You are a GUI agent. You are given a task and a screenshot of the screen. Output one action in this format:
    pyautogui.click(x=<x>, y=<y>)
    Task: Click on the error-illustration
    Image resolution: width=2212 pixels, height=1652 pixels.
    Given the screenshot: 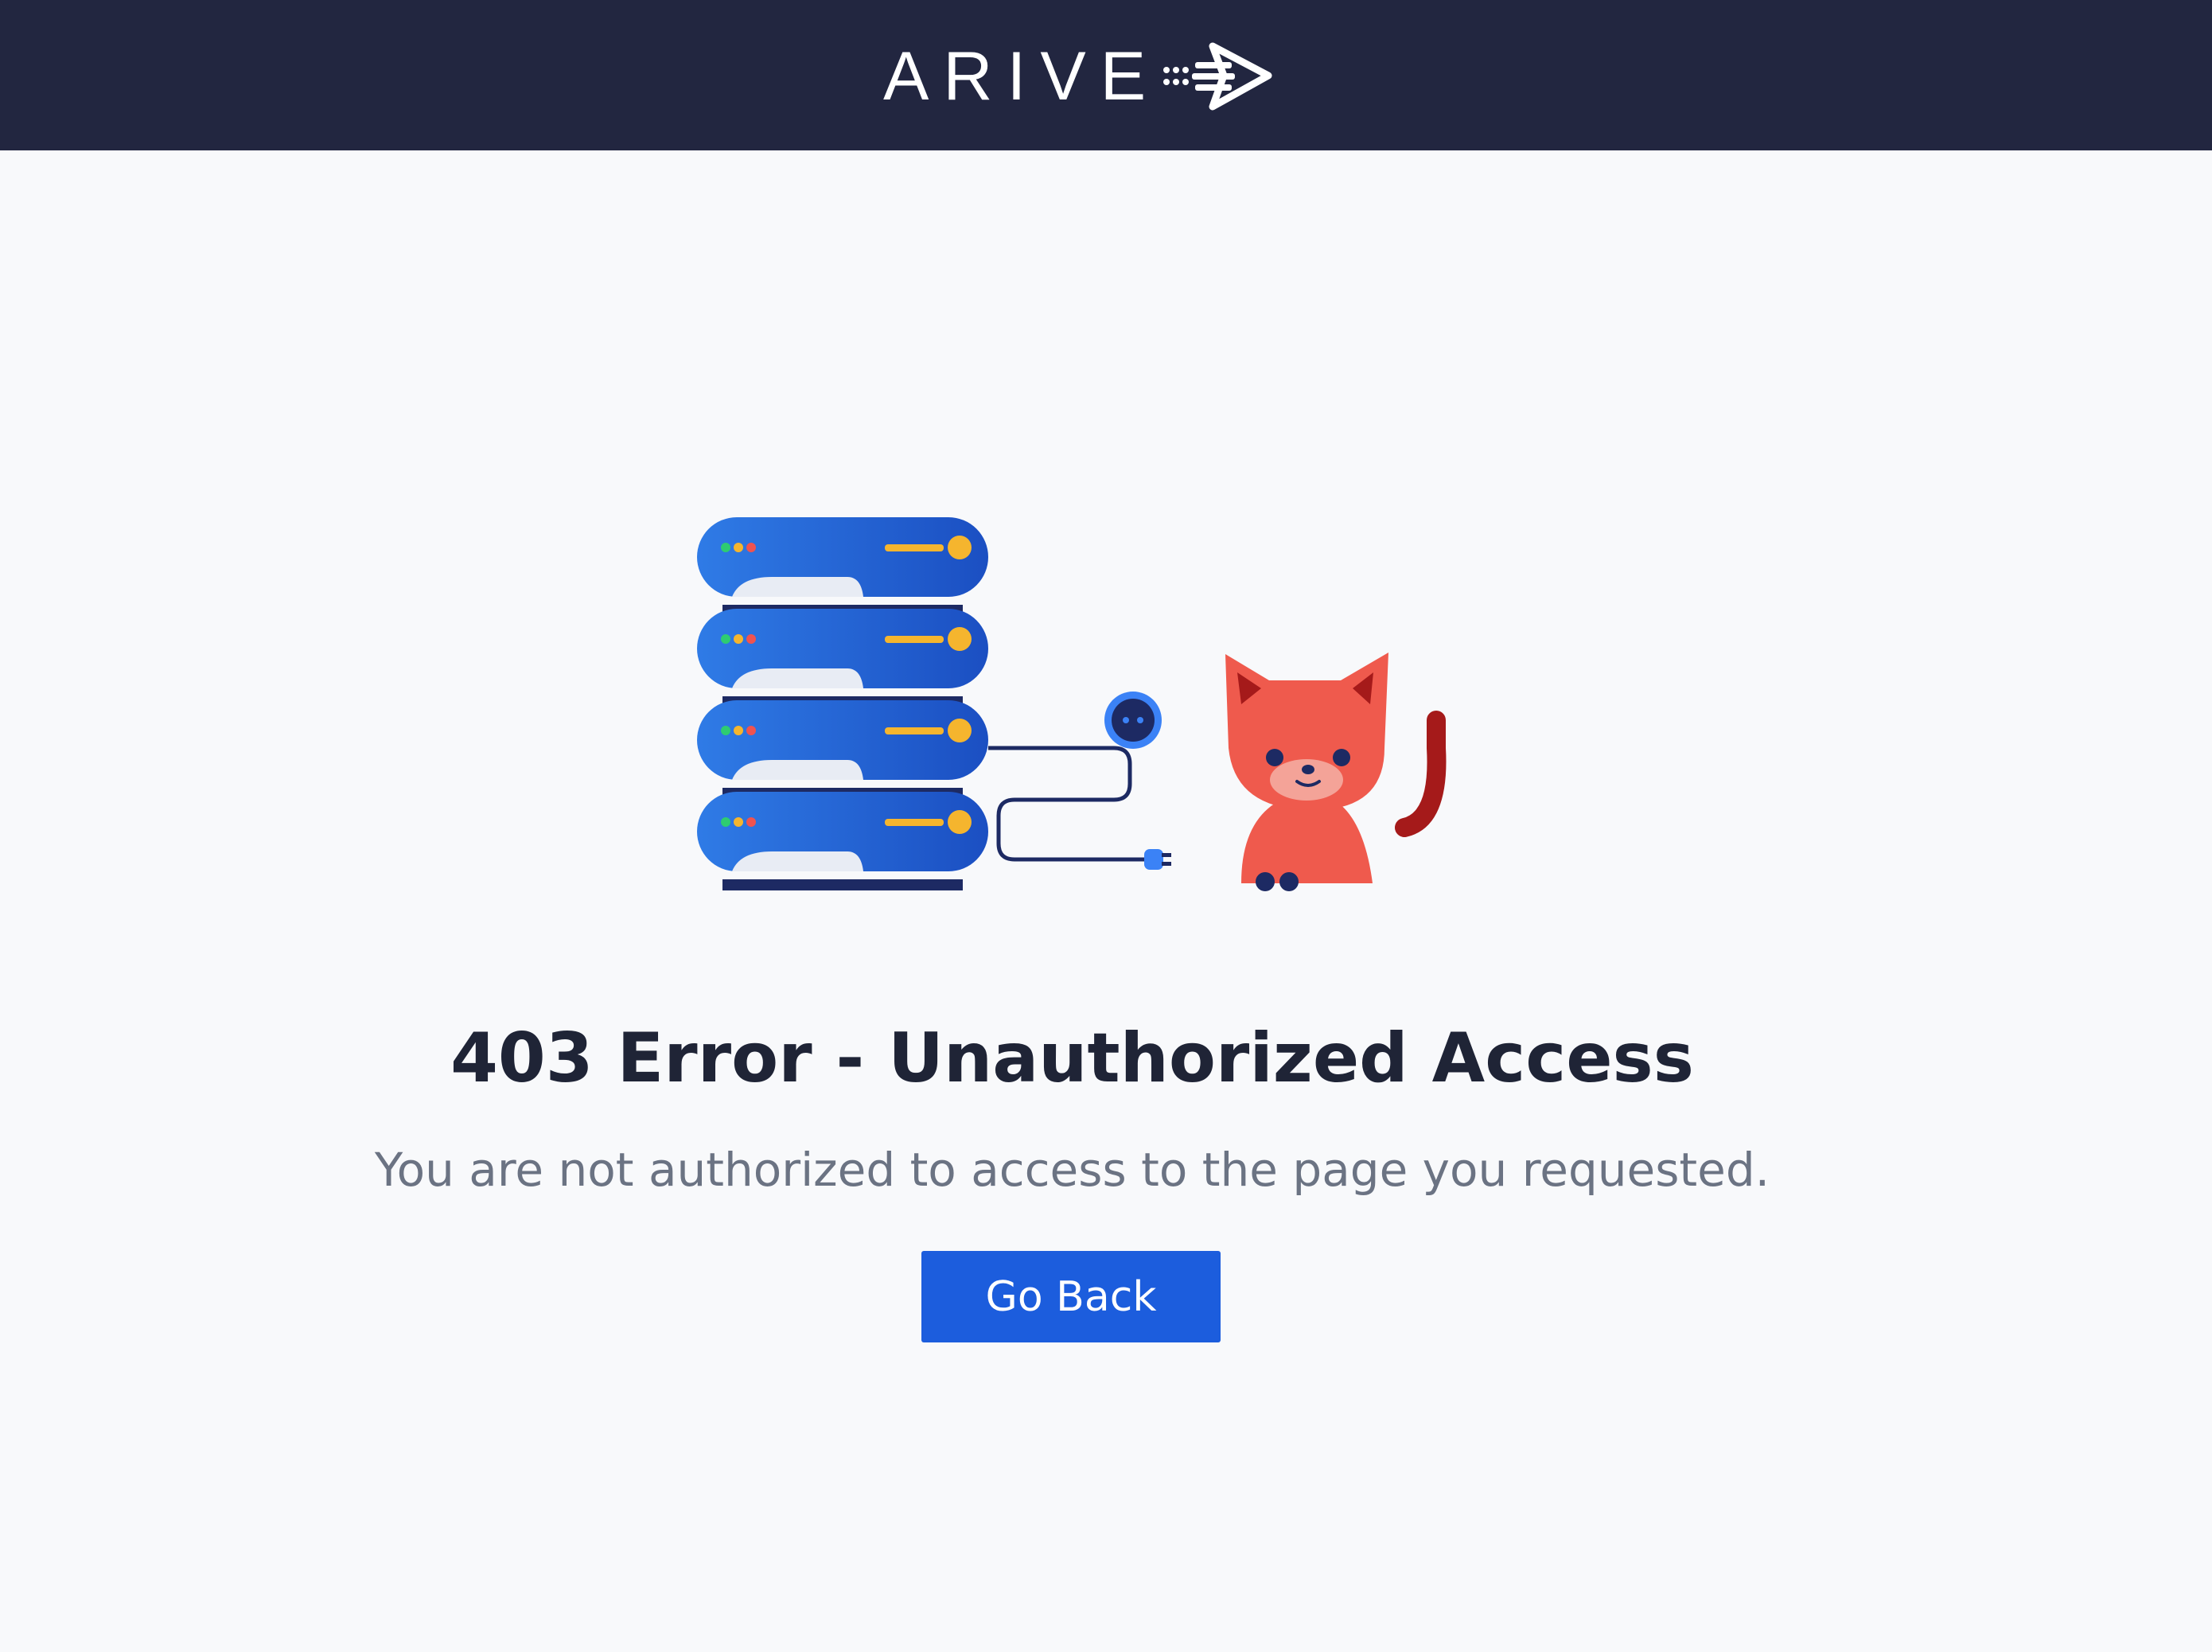 What is the action you would take?
    pyautogui.click(x=1072, y=704)
    